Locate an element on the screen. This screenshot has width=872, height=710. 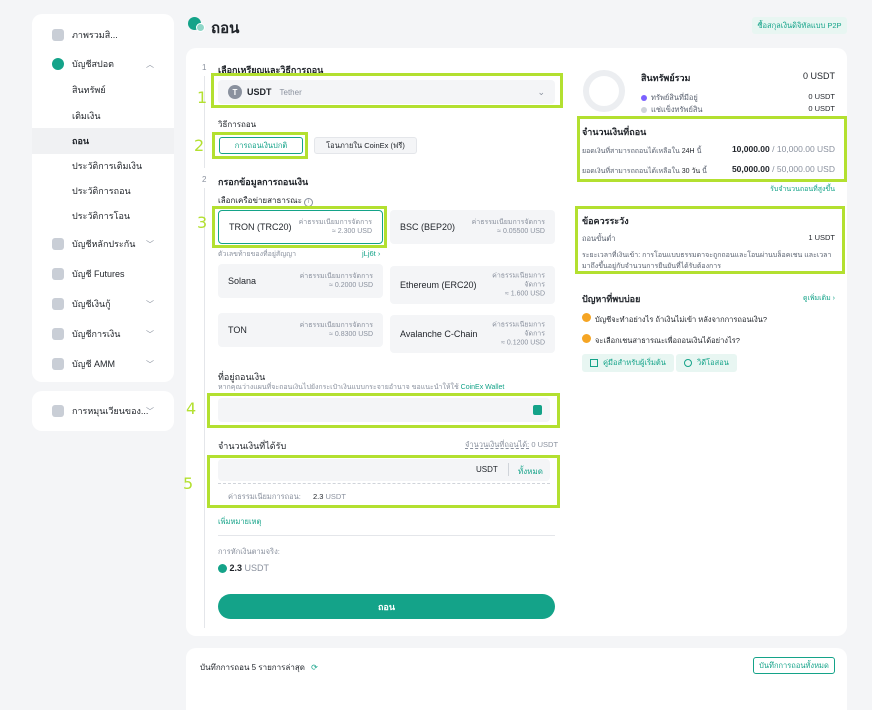
chevron-up-icon: ︿ is located at coordinates (150, 64).